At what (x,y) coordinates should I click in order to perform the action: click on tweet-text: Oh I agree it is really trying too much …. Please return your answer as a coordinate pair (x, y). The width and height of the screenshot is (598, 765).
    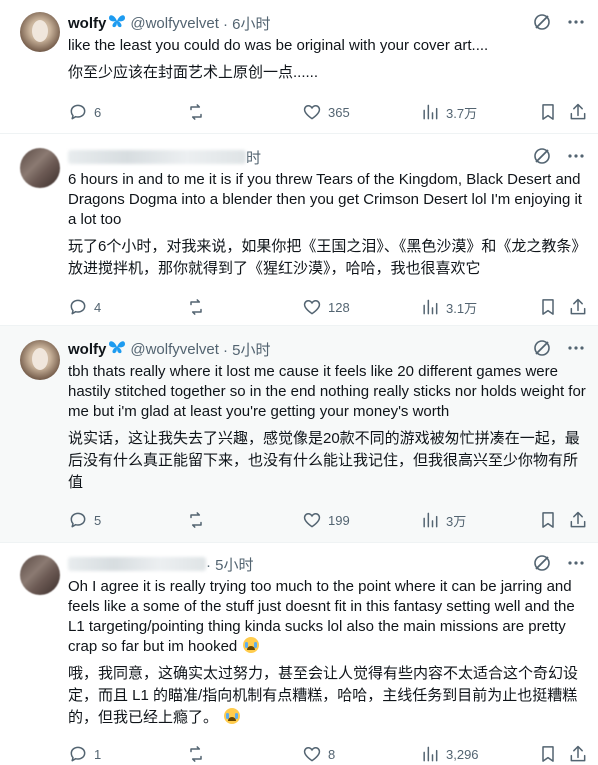
    Looking at the image, I should click on (327, 617).